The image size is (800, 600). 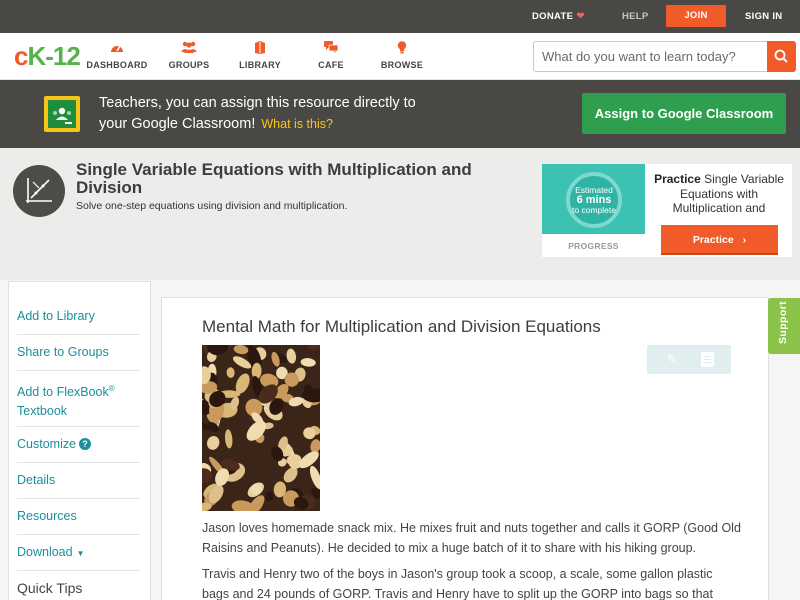 I want to click on nav-browse: BROWSE, so click(x=402, y=55).